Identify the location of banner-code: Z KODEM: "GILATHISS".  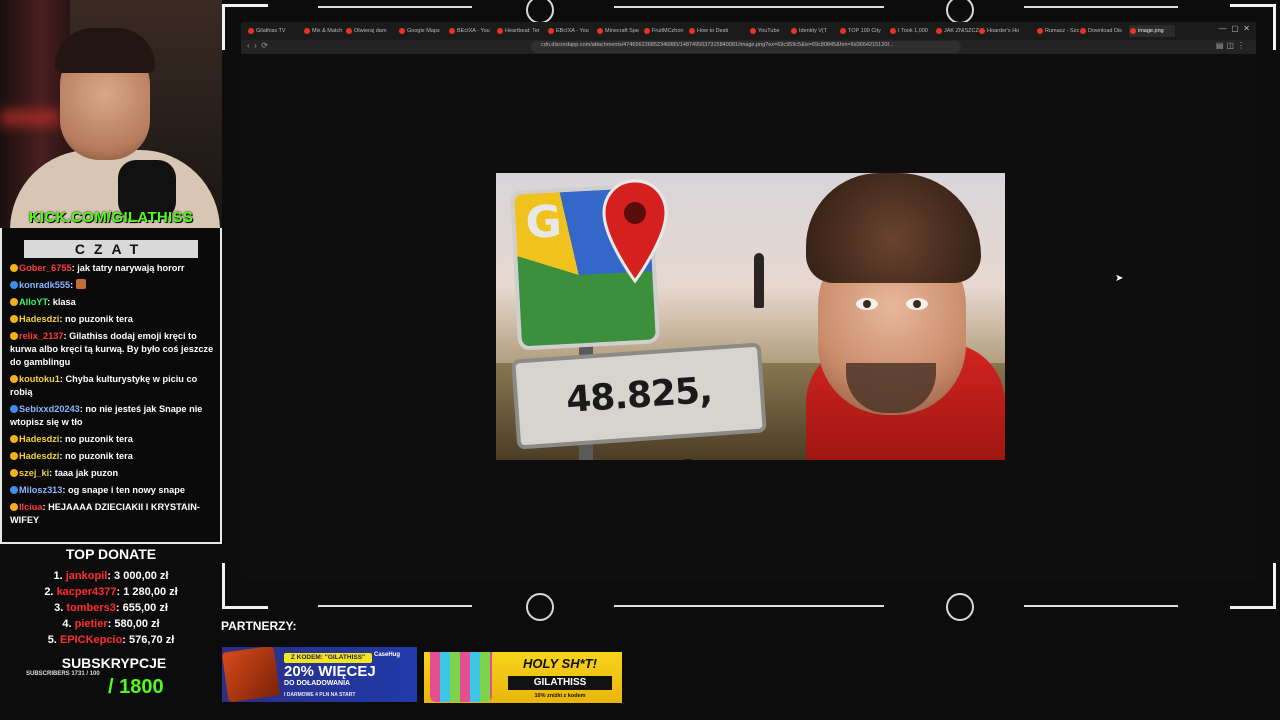
(328, 658).